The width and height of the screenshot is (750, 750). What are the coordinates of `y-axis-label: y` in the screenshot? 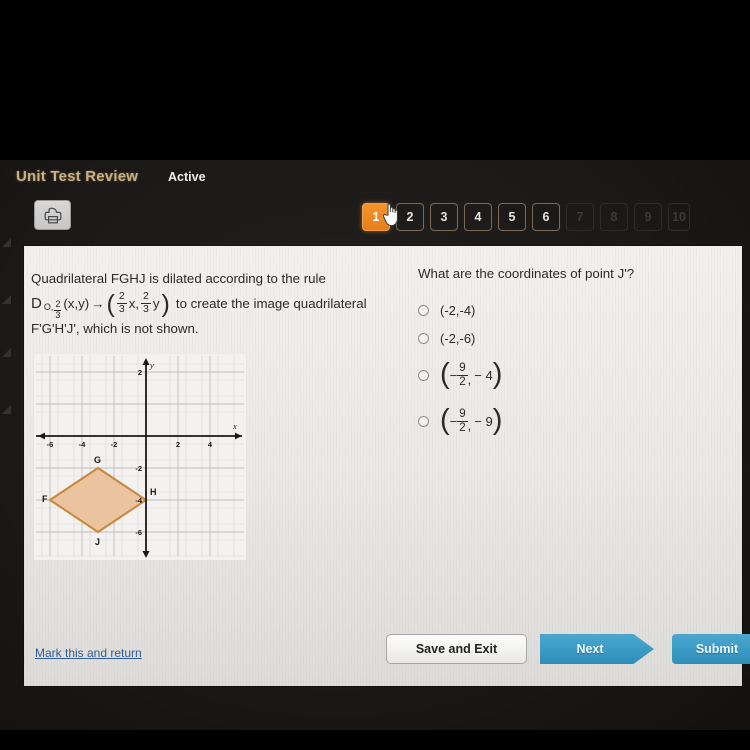 It's located at (151, 365).